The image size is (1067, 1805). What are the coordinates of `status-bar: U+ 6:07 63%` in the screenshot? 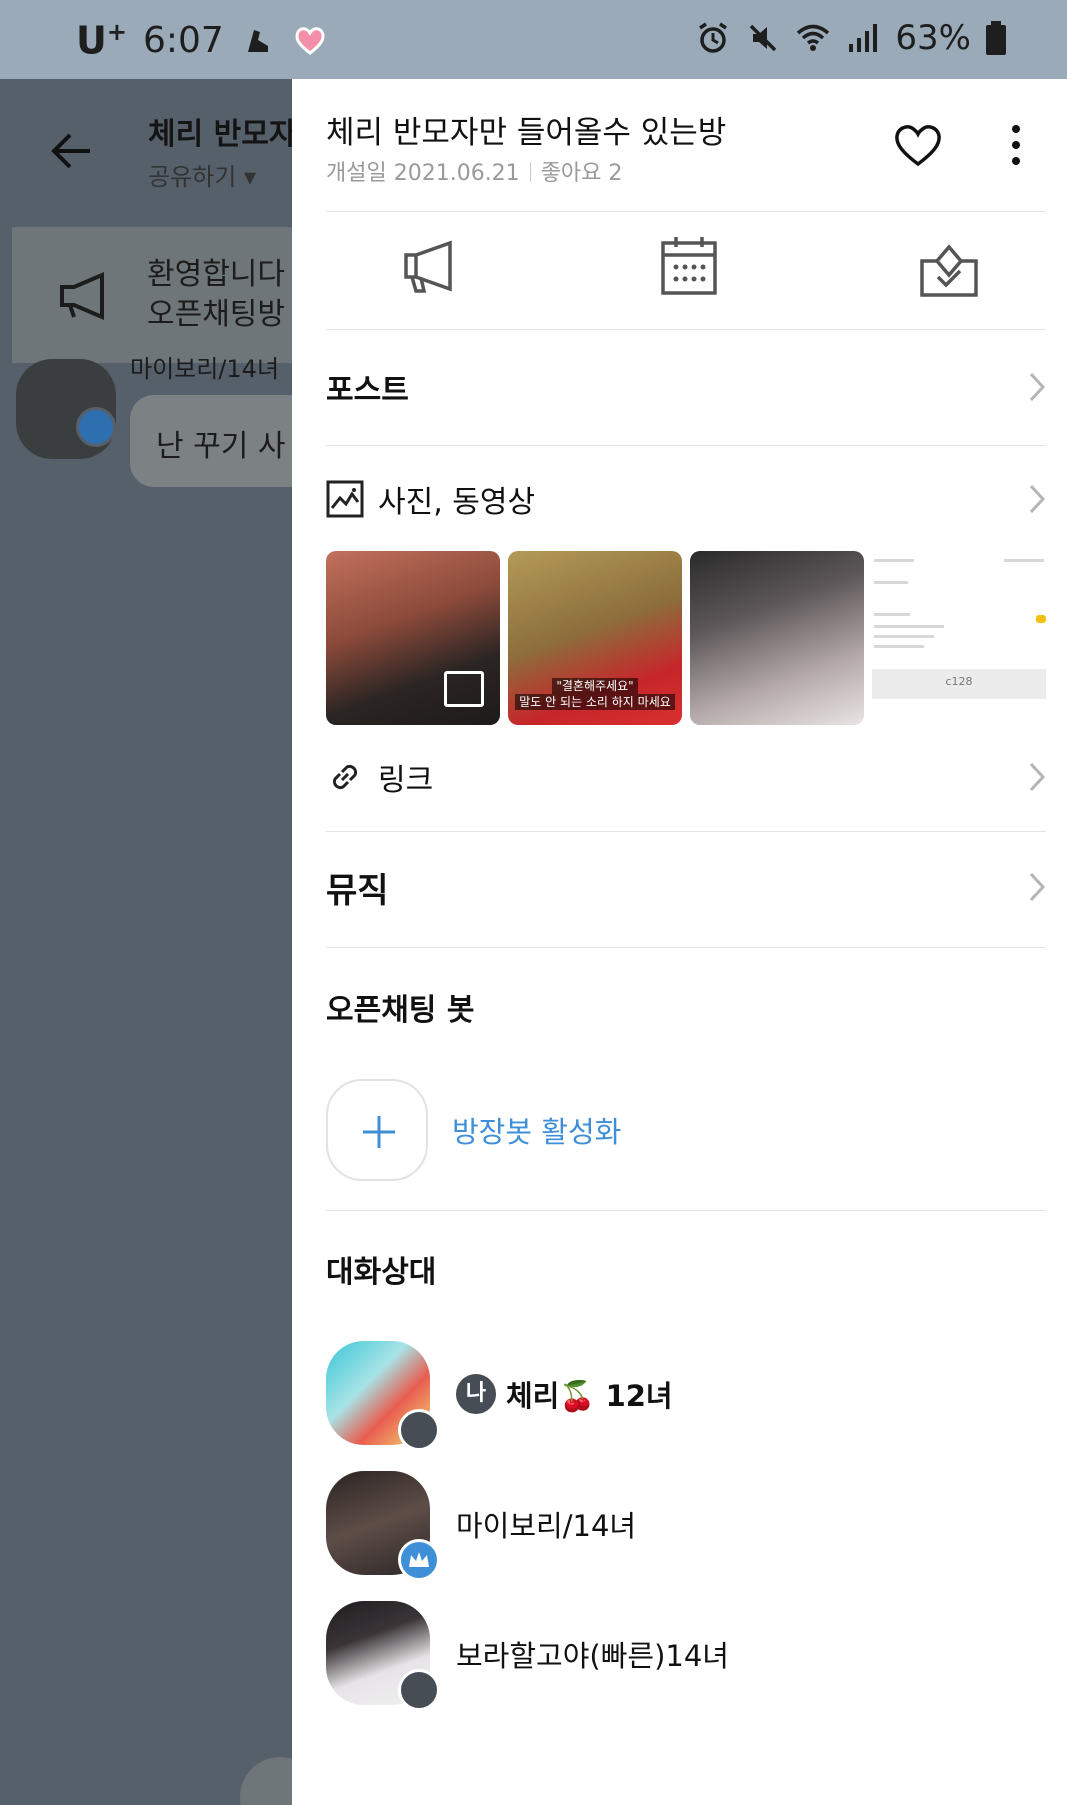 It's located at (533, 39).